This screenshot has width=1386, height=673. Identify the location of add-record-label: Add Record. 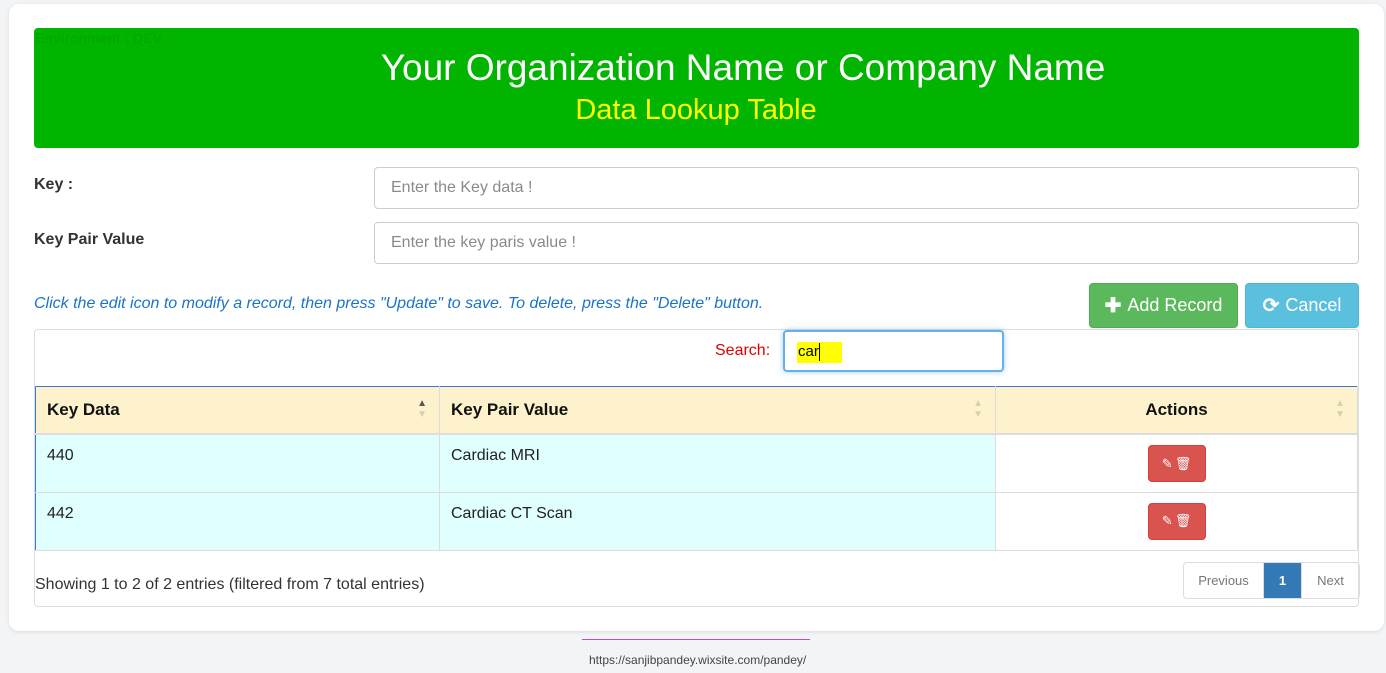
(1175, 305).